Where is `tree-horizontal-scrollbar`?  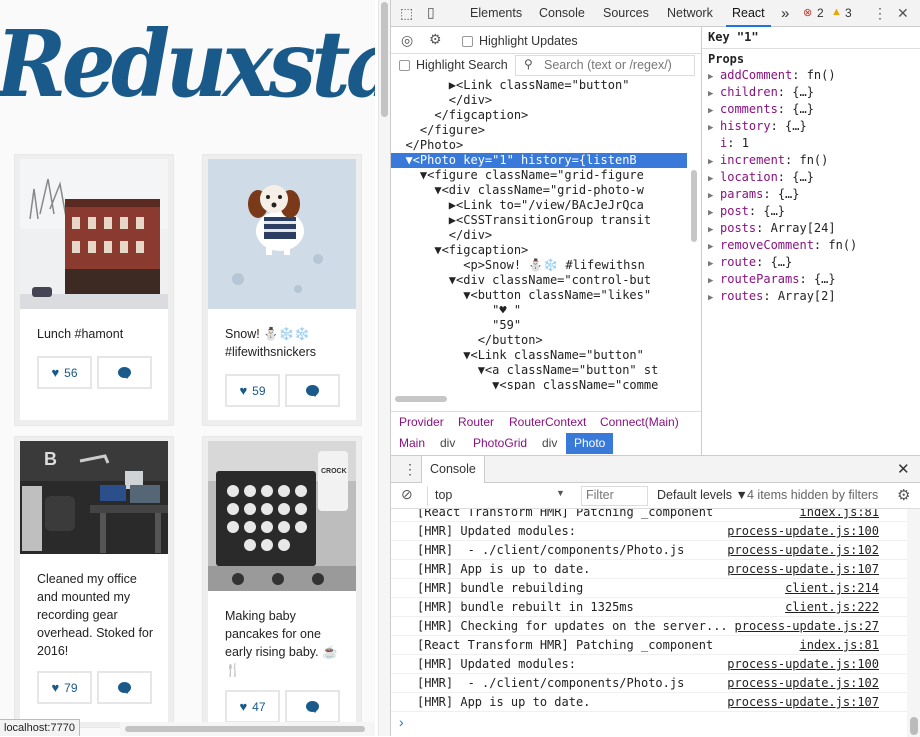 tree-horizontal-scrollbar is located at coordinates (421, 399).